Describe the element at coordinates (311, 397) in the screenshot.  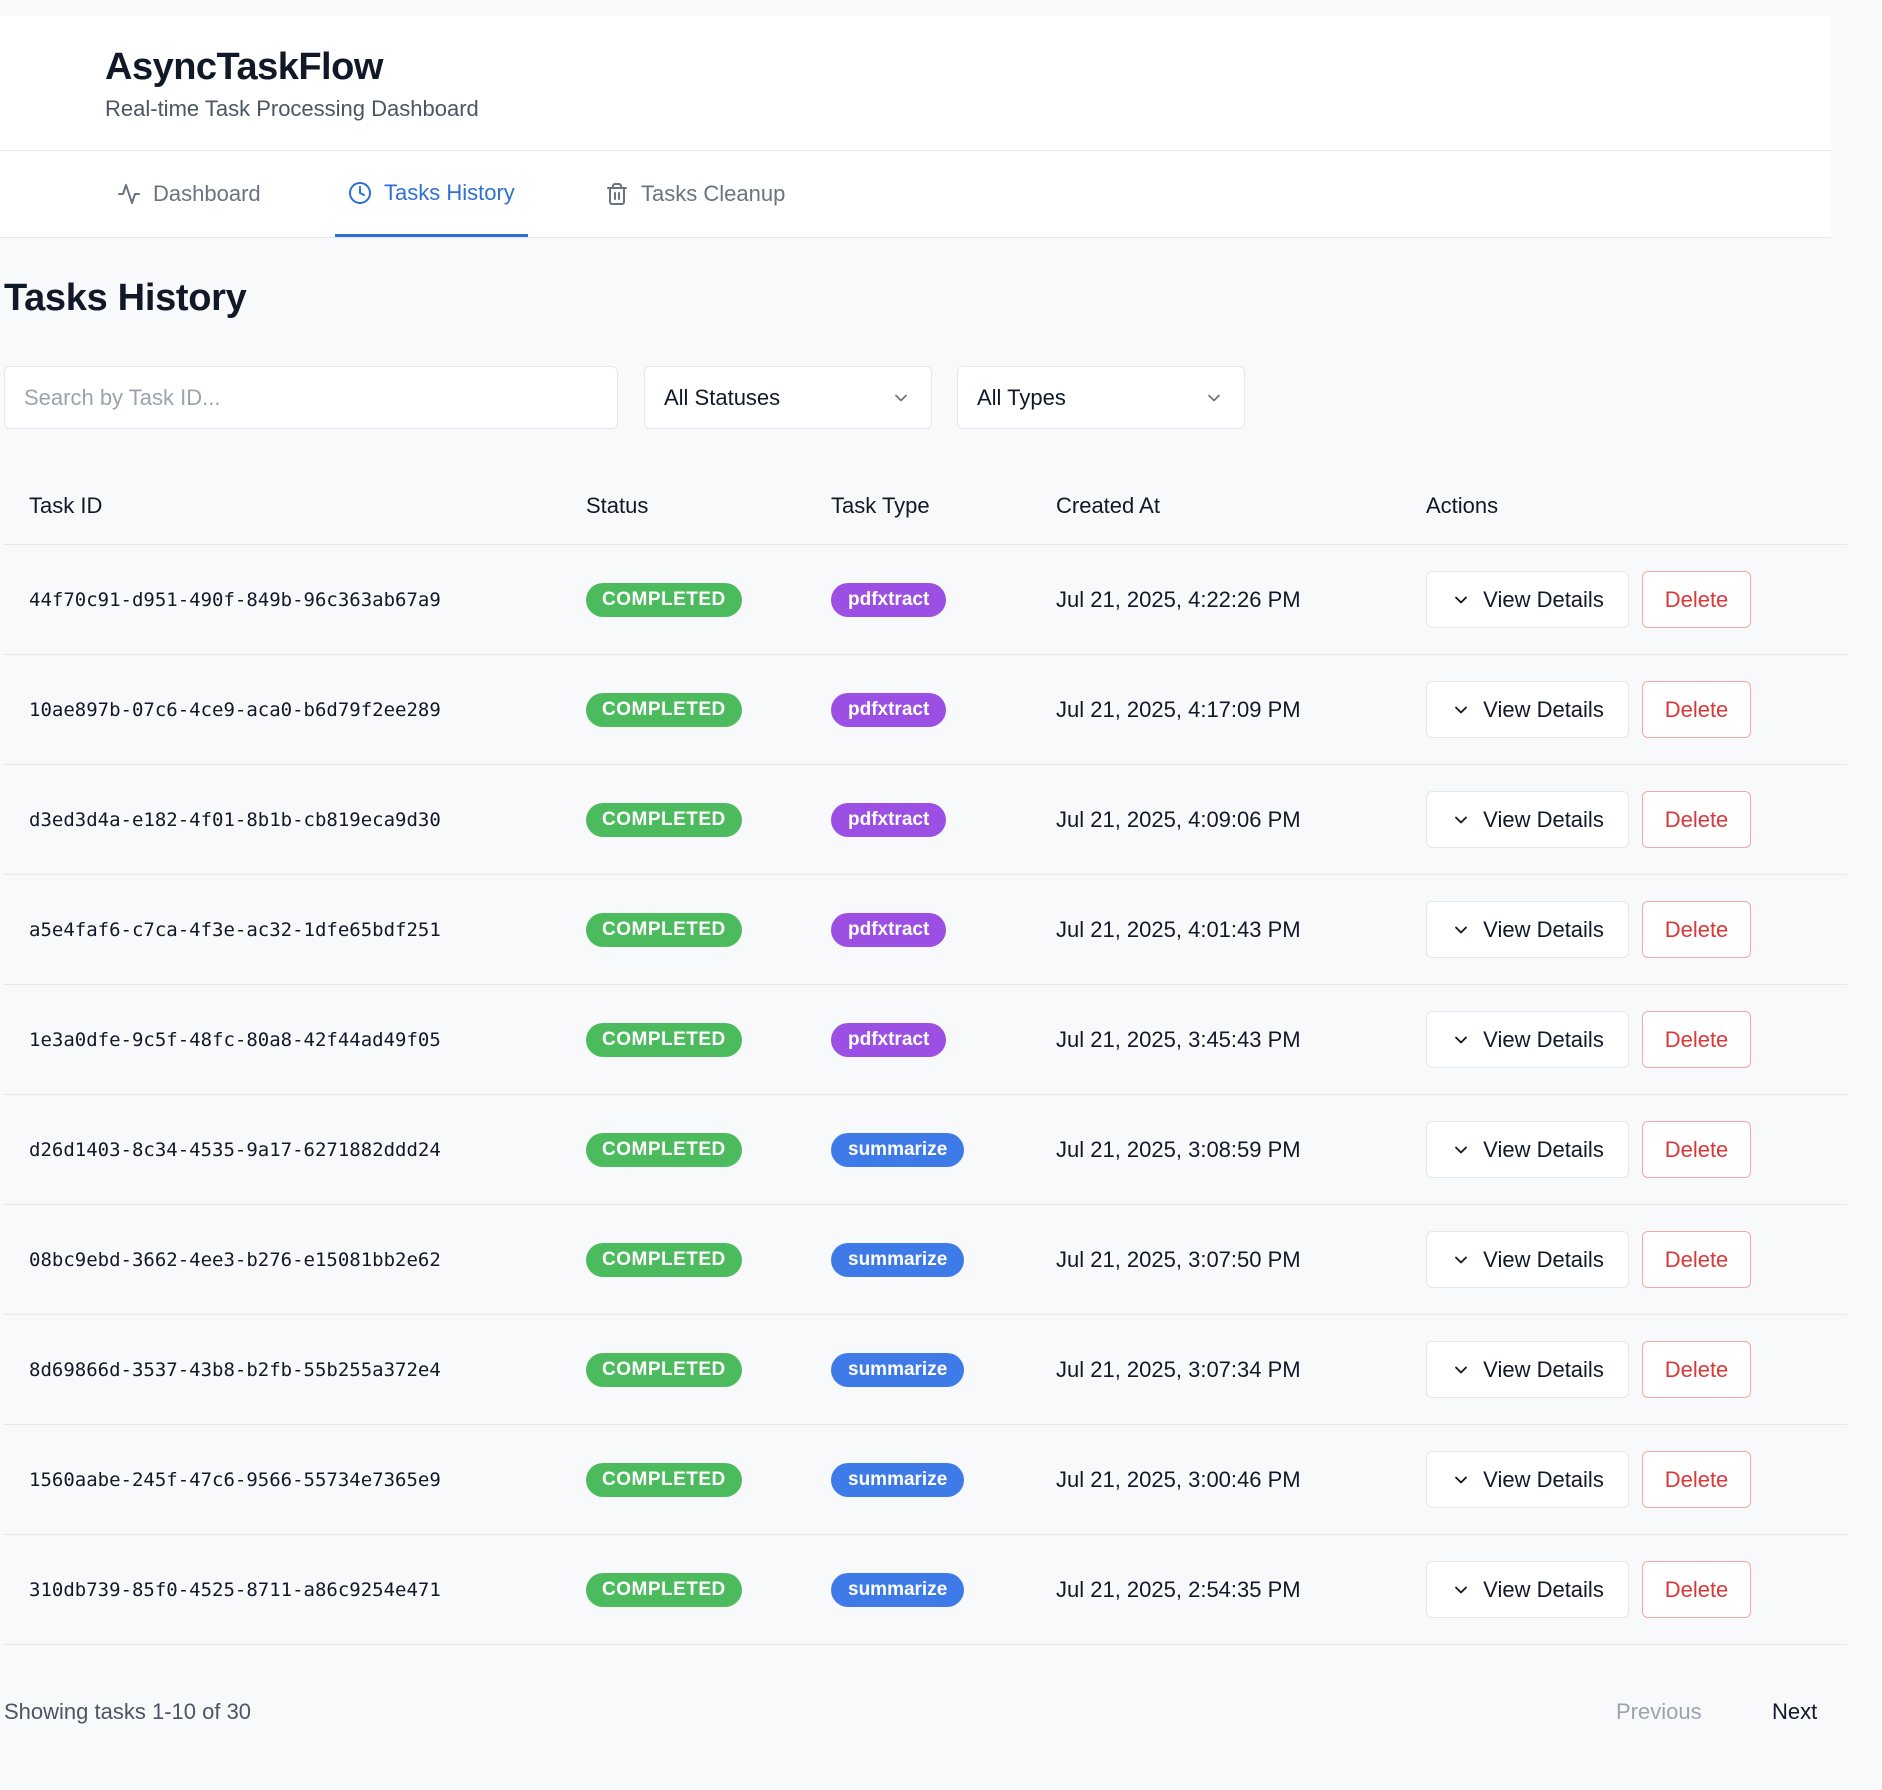
I see `search-input` at that location.